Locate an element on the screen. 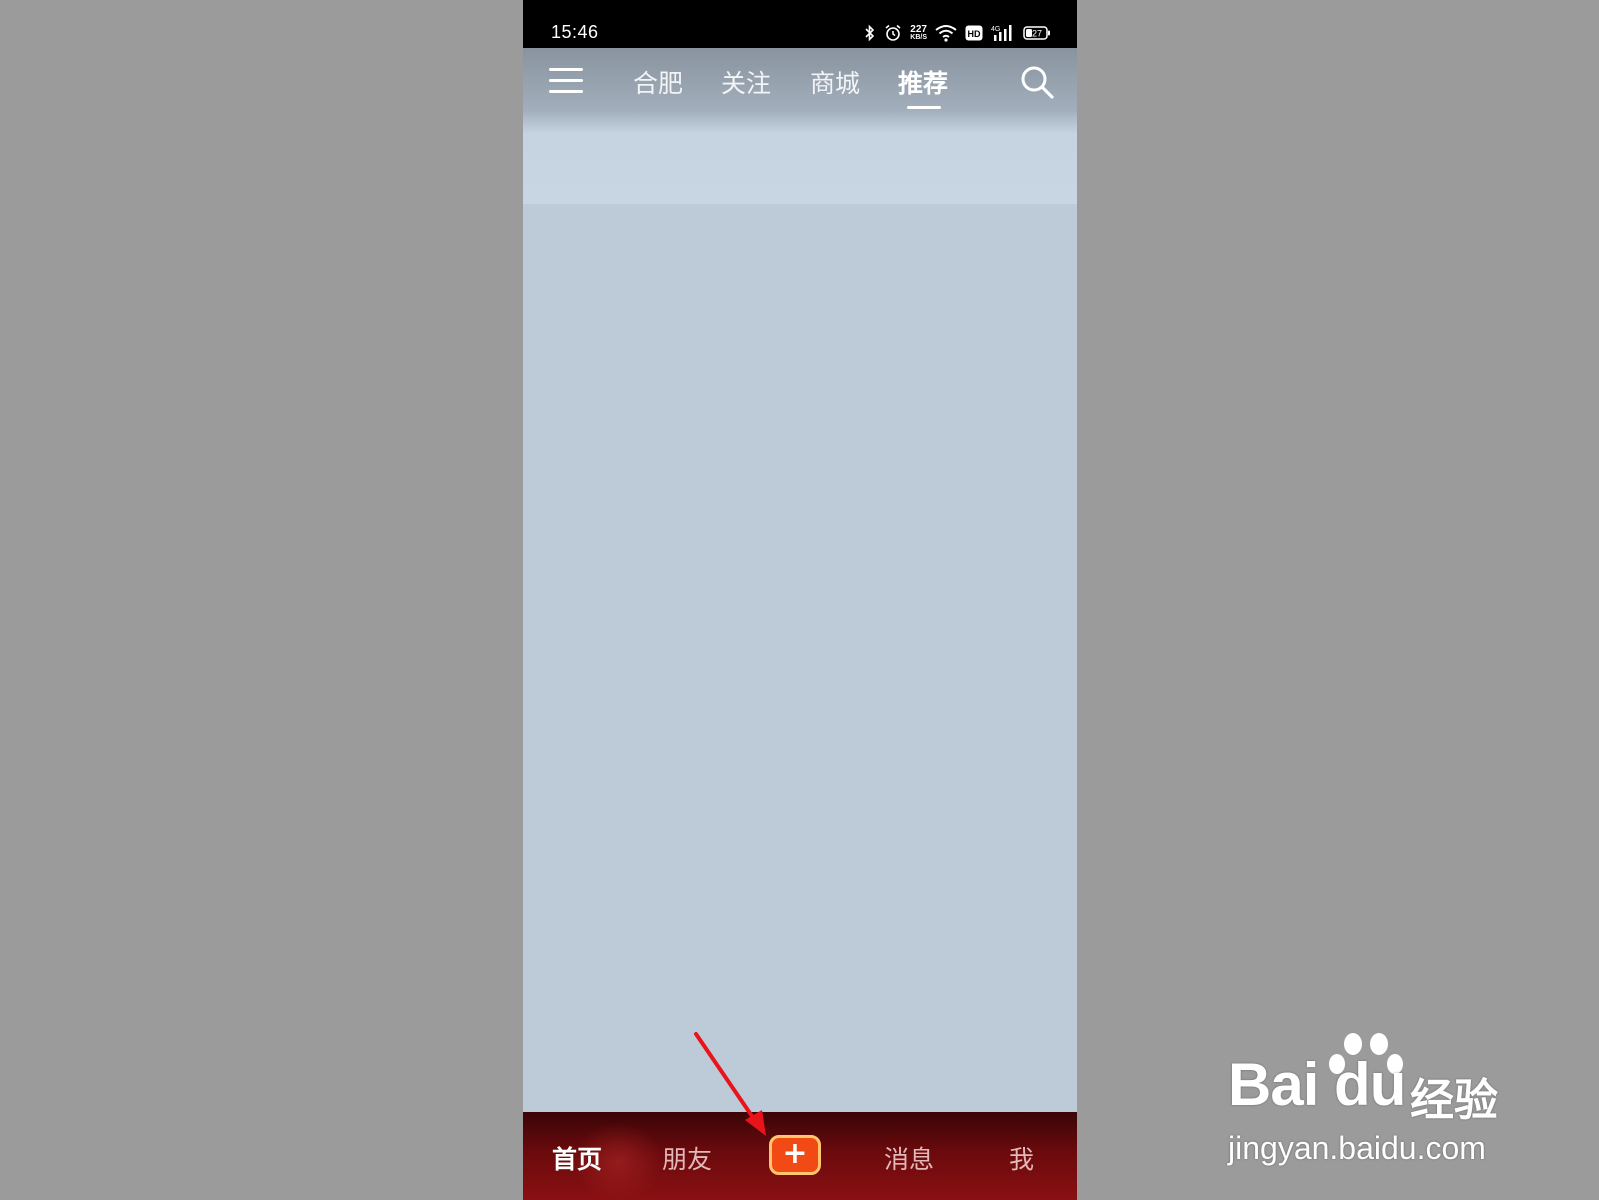 This screenshot has width=1599, height=1200. battery-level: 27 is located at coordinates (1037, 34).